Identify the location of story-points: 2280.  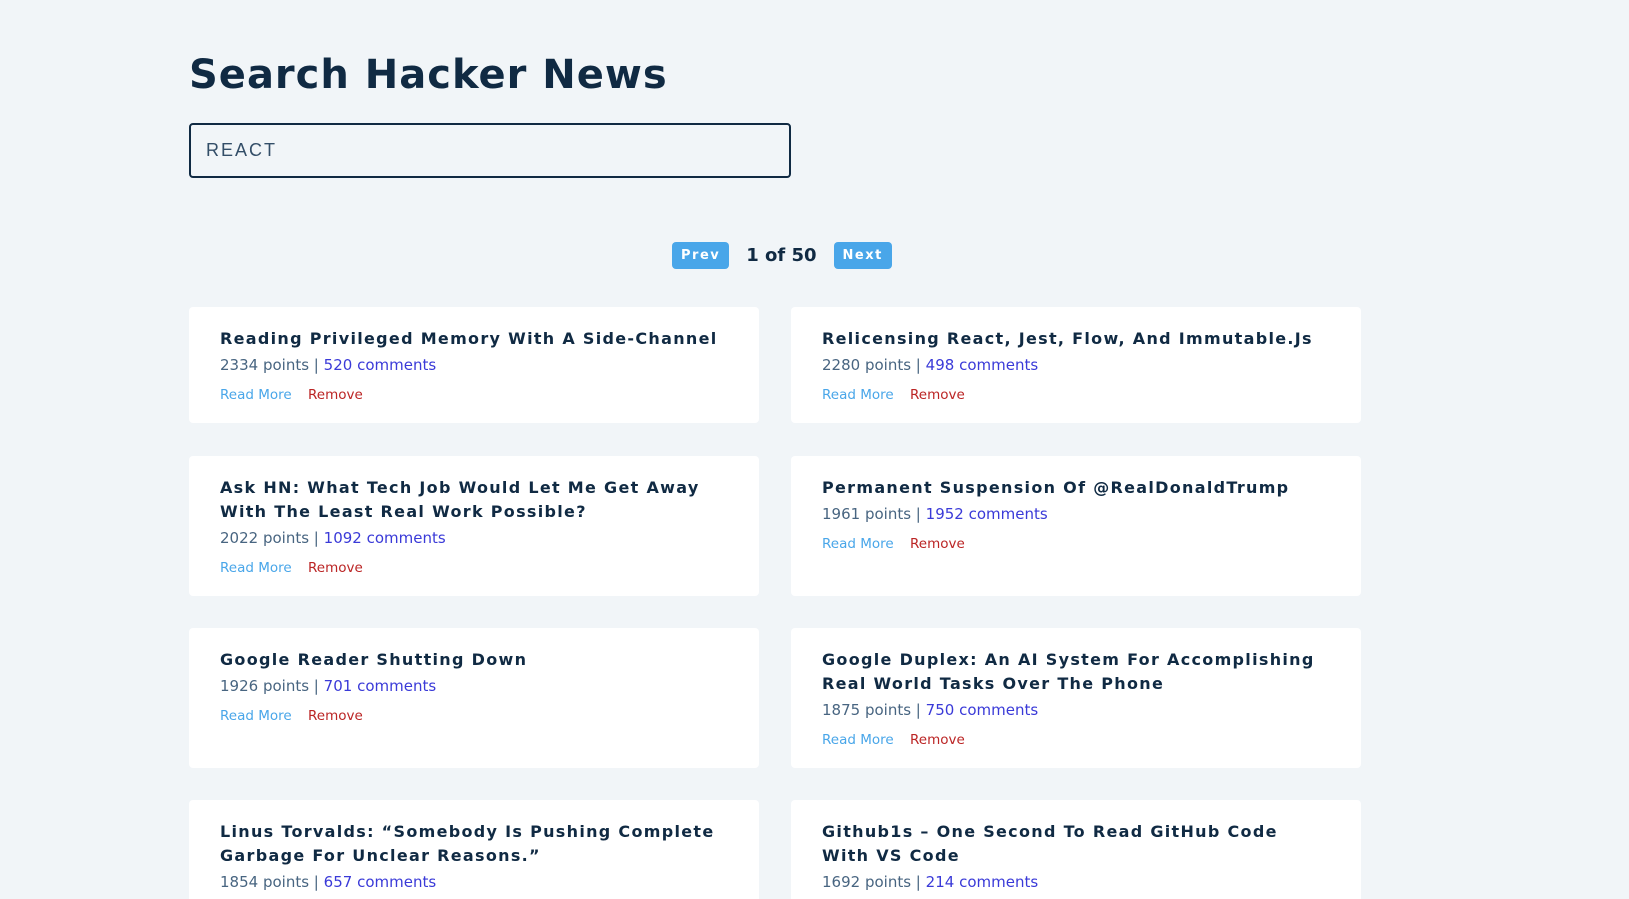
(841, 365).